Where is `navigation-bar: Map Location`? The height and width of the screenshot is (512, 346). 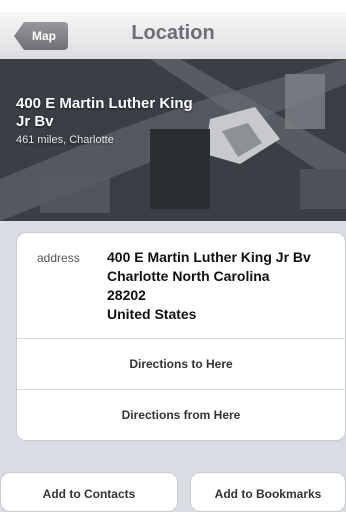 navigation-bar: Map Location is located at coordinates (173, 36).